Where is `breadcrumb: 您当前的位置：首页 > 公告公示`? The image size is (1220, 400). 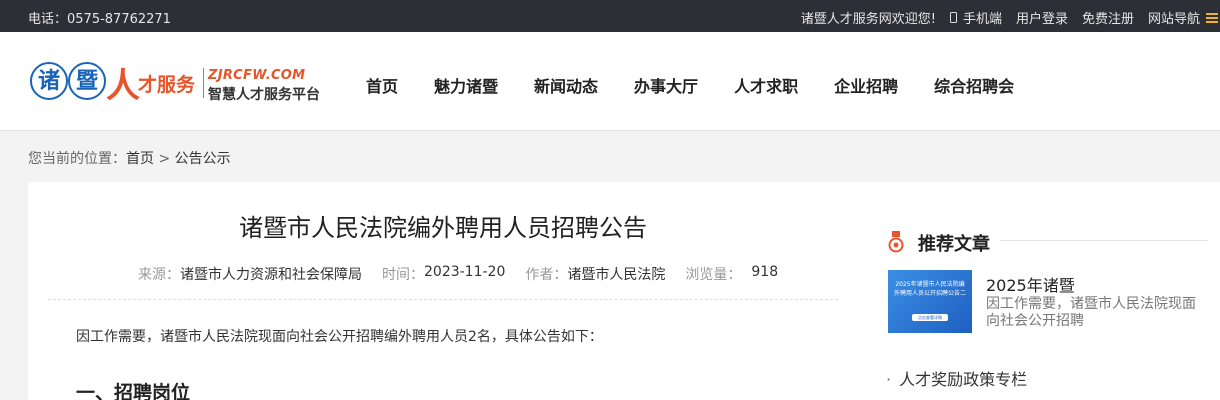
breadcrumb: 您当前的位置：首页 > 公告公示 is located at coordinates (129, 158).